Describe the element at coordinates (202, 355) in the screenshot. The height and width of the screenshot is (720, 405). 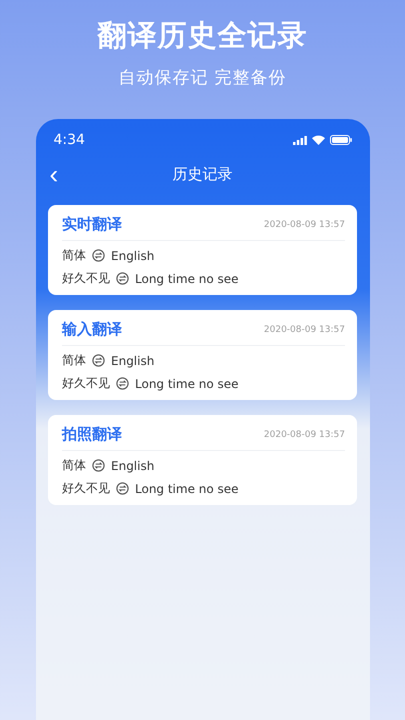
I see `history-card: 输入翻译 2020-08-09 13:57 简体 English 好久不见 Long time no see` at that location.